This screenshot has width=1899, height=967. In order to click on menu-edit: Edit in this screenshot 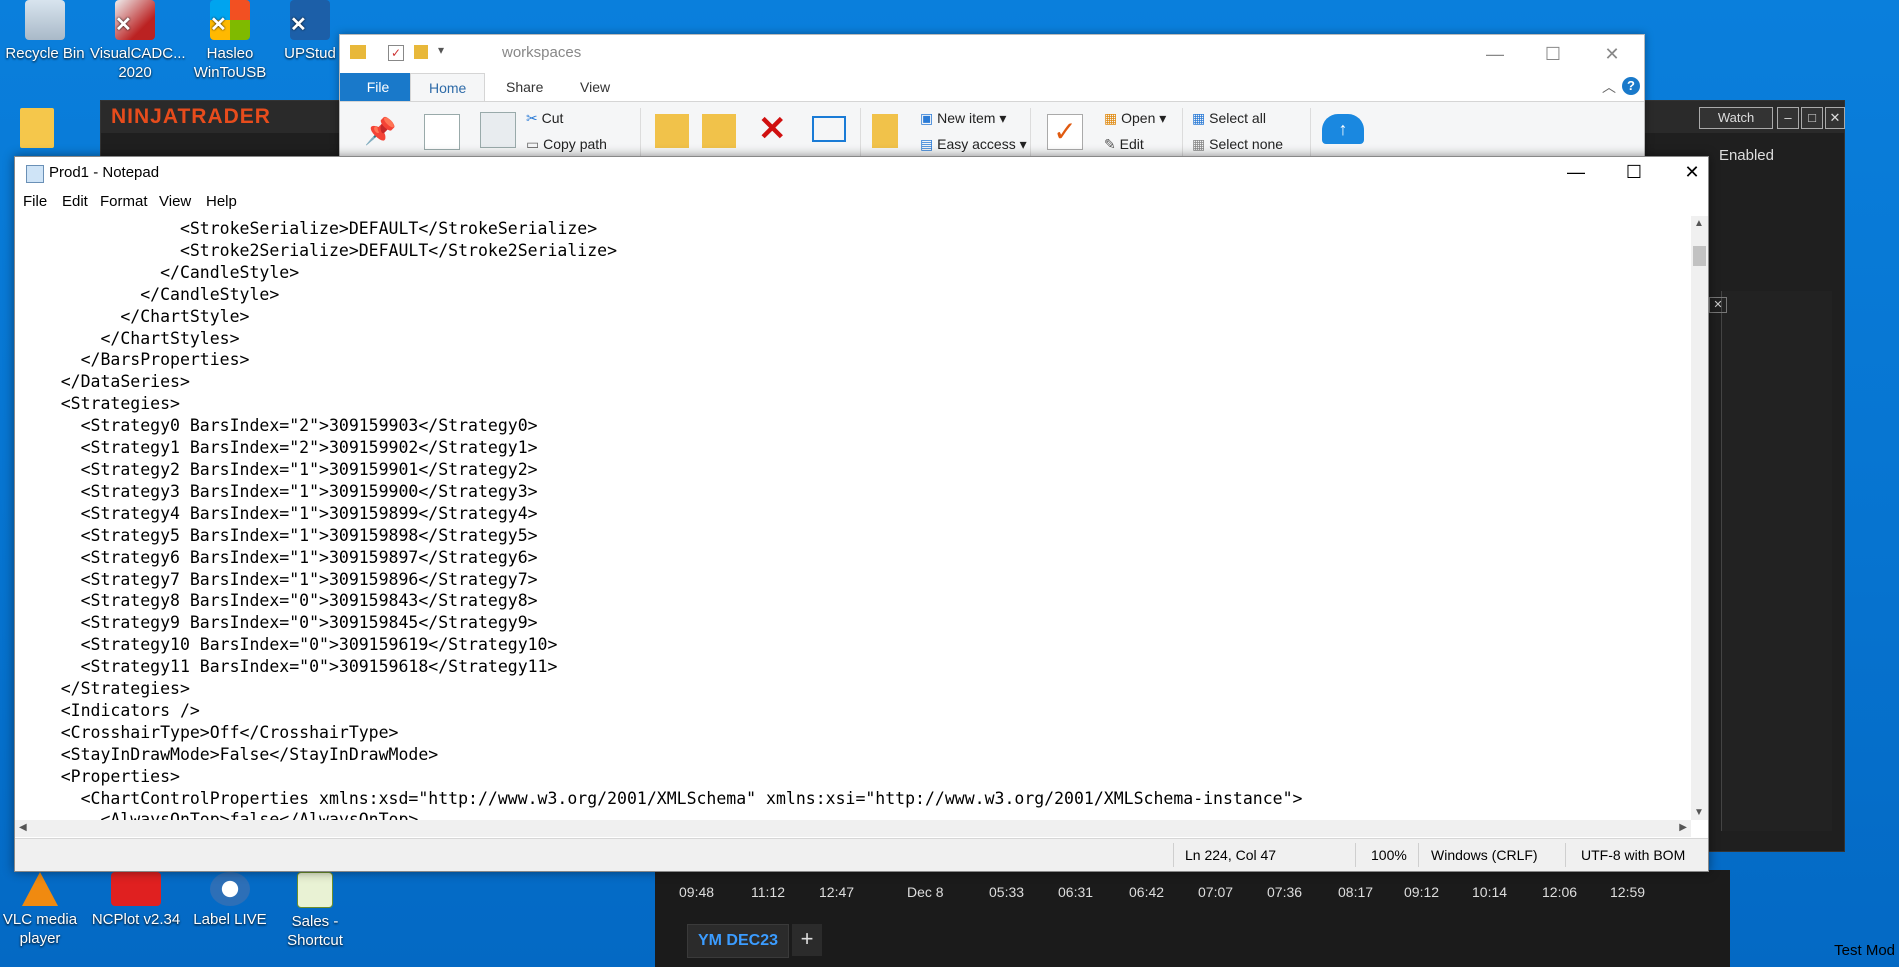, I will do `click(75, 201)`.